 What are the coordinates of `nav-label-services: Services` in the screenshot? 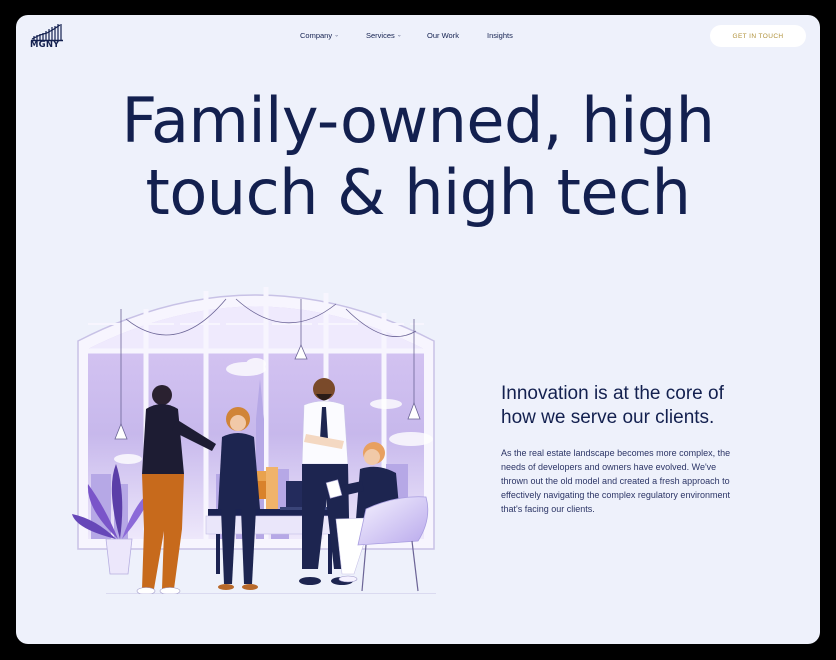 It's located at (380, 35).